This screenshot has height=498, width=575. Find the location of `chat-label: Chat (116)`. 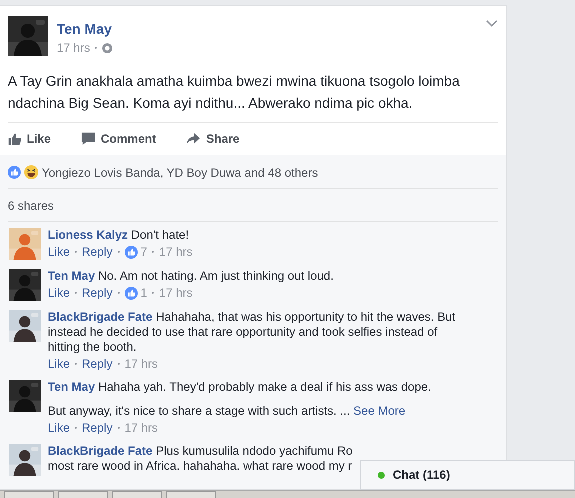

chat-label: Chat (116) is located at coordinates (421, 475).